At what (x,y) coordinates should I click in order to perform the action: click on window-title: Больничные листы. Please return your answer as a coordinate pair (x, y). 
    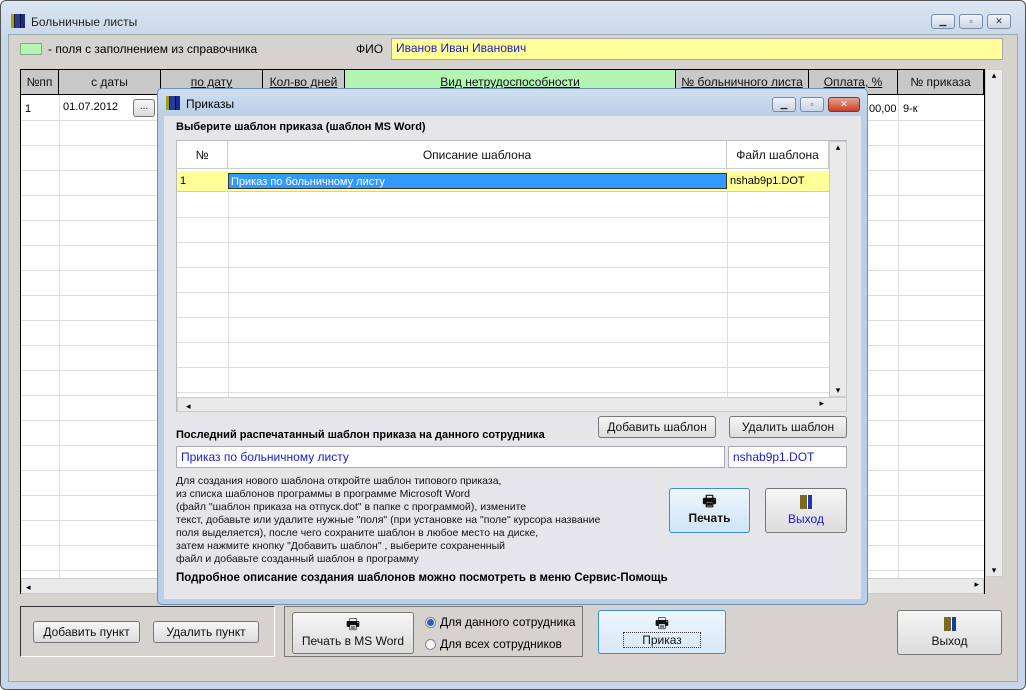
    Looking at the image, I should click on (84, 22).